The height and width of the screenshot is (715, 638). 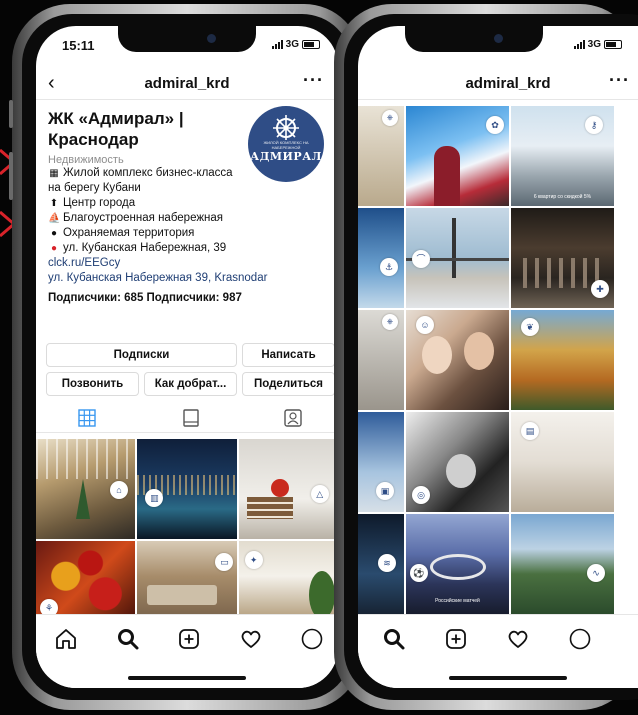 I want to click on bio-text: Благоустроенная набережная, so click(x=143, y=218).